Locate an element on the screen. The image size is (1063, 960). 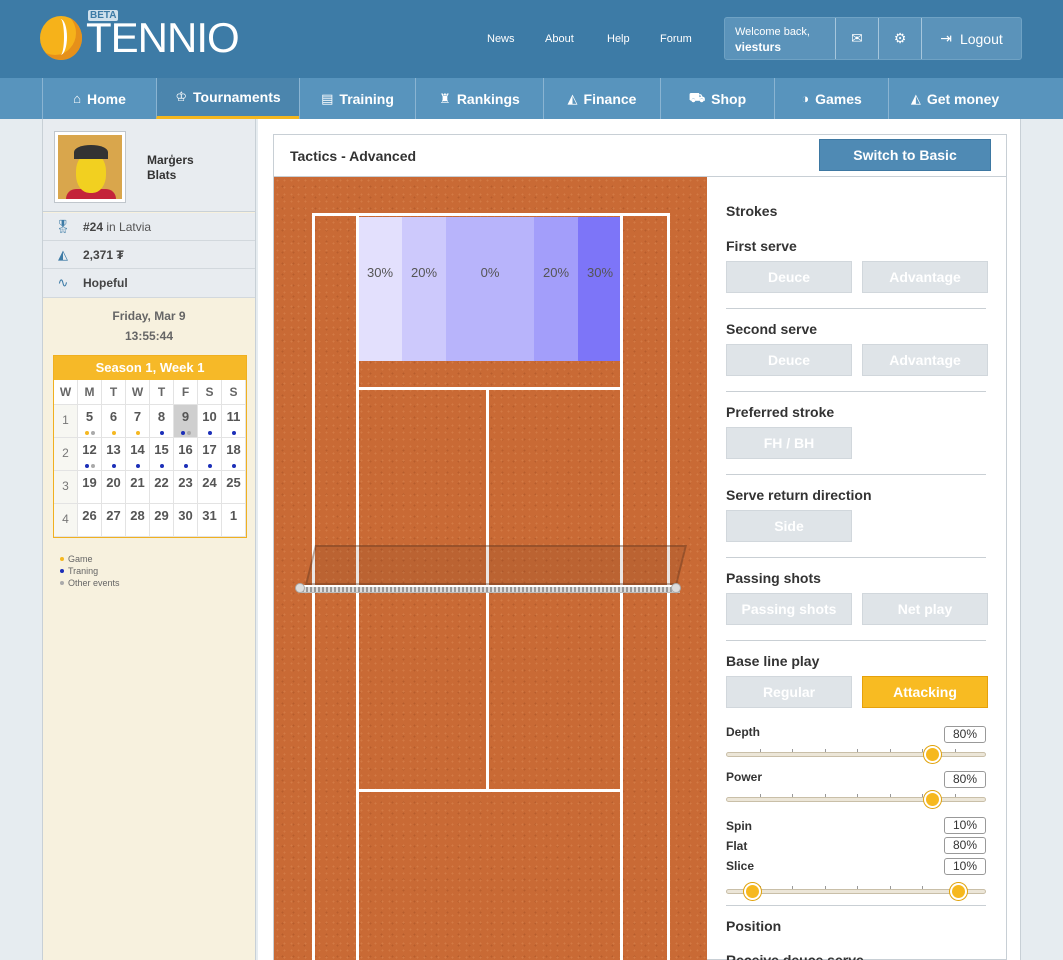
calendar-day: 27 is located at coordinates (114, 520).